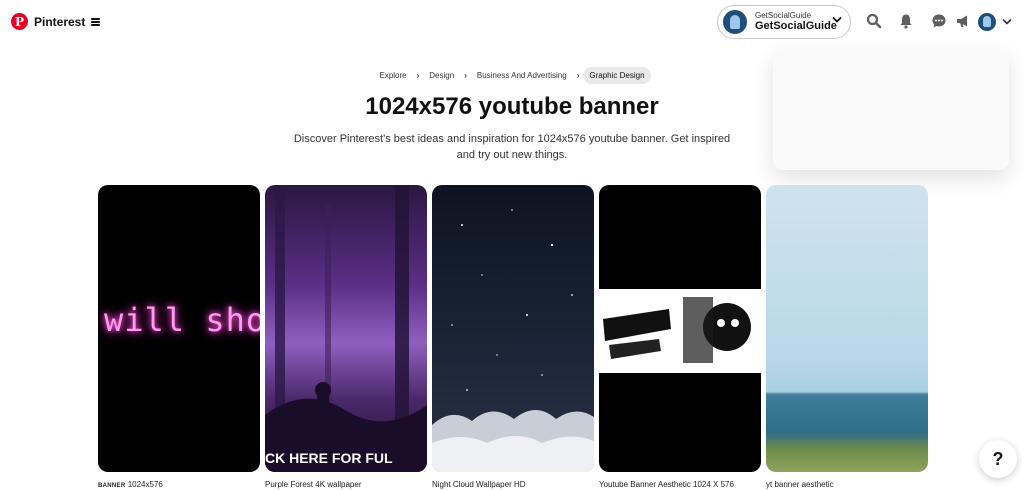 Image resolution: width=1024 pixels, height=490 pixels. I want to click on account-avatar, so click(735, 22).